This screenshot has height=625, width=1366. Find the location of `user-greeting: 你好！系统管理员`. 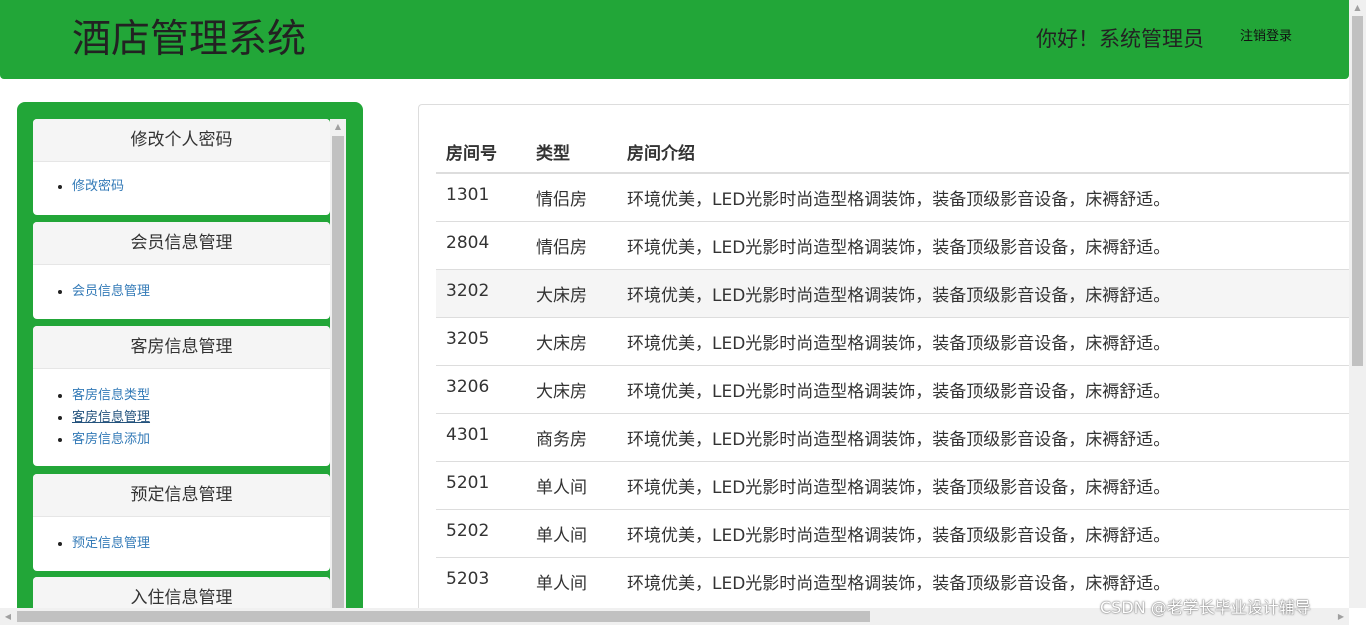

user-greeting: 你好！系统管理员 is located at coordinates (1120, 39).